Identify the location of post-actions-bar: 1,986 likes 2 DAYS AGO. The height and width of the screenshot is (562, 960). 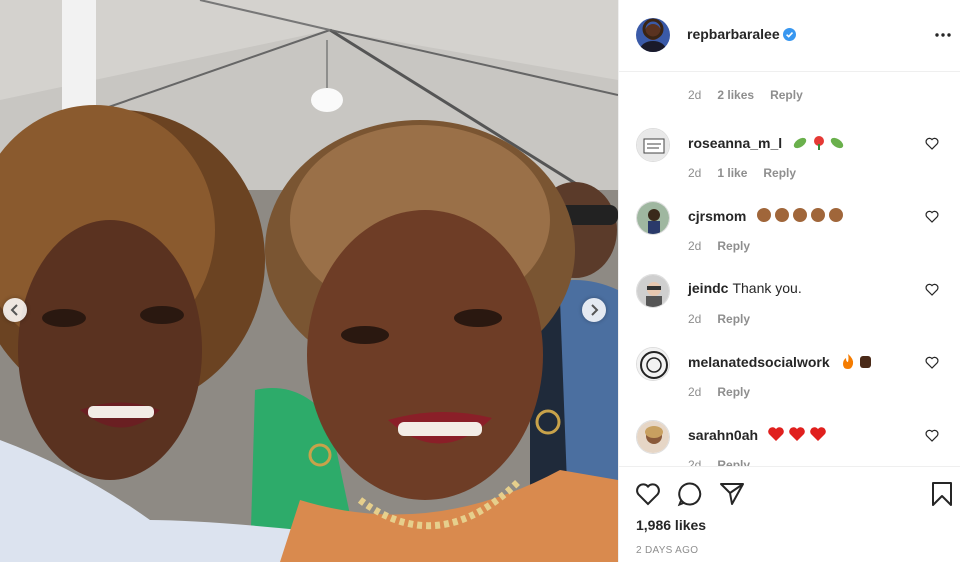
(789, 514).